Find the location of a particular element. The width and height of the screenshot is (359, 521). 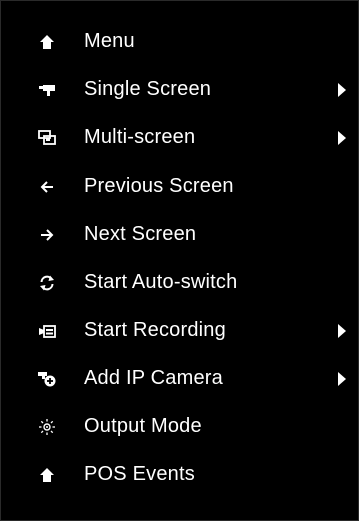

menu-item-previous-screen: Previous Screen is located at coordinates (179, 187).